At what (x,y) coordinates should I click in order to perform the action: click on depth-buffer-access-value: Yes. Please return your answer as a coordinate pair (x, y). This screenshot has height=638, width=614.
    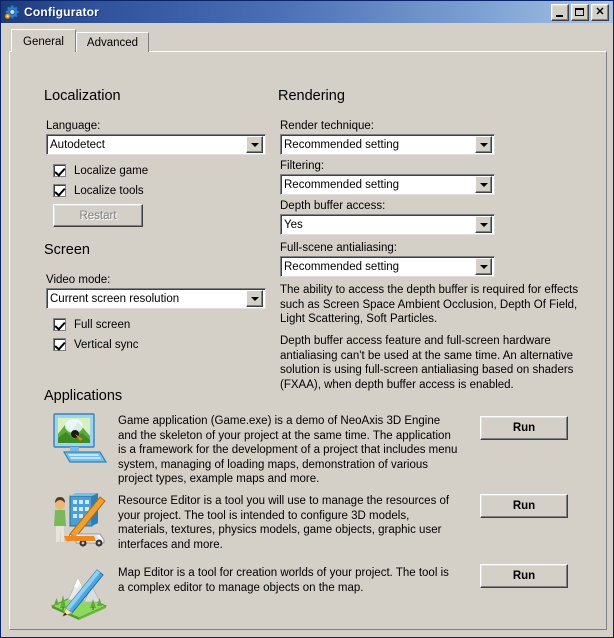
    Looking at the image, I should click on (293, 224).